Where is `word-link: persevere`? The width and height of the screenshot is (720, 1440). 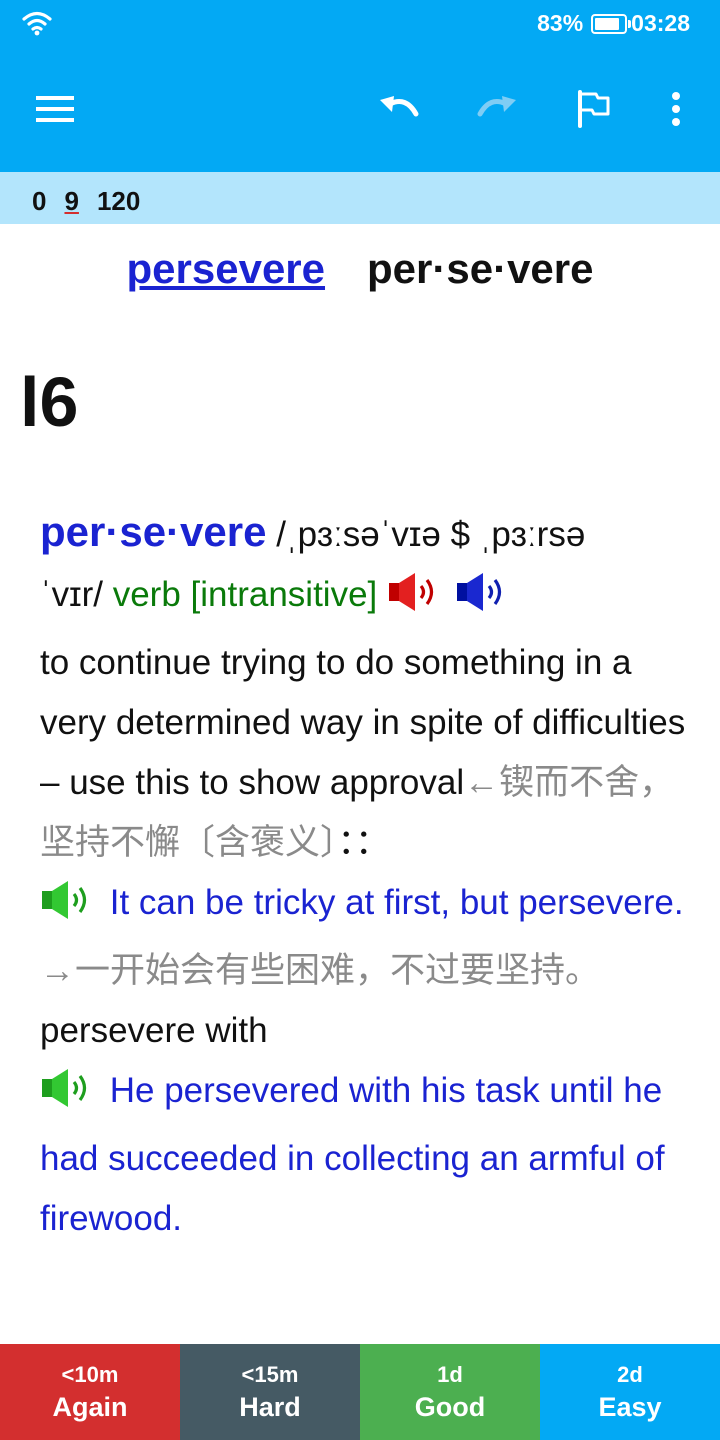
word-link: persevere is located at coordinates (226, 269).